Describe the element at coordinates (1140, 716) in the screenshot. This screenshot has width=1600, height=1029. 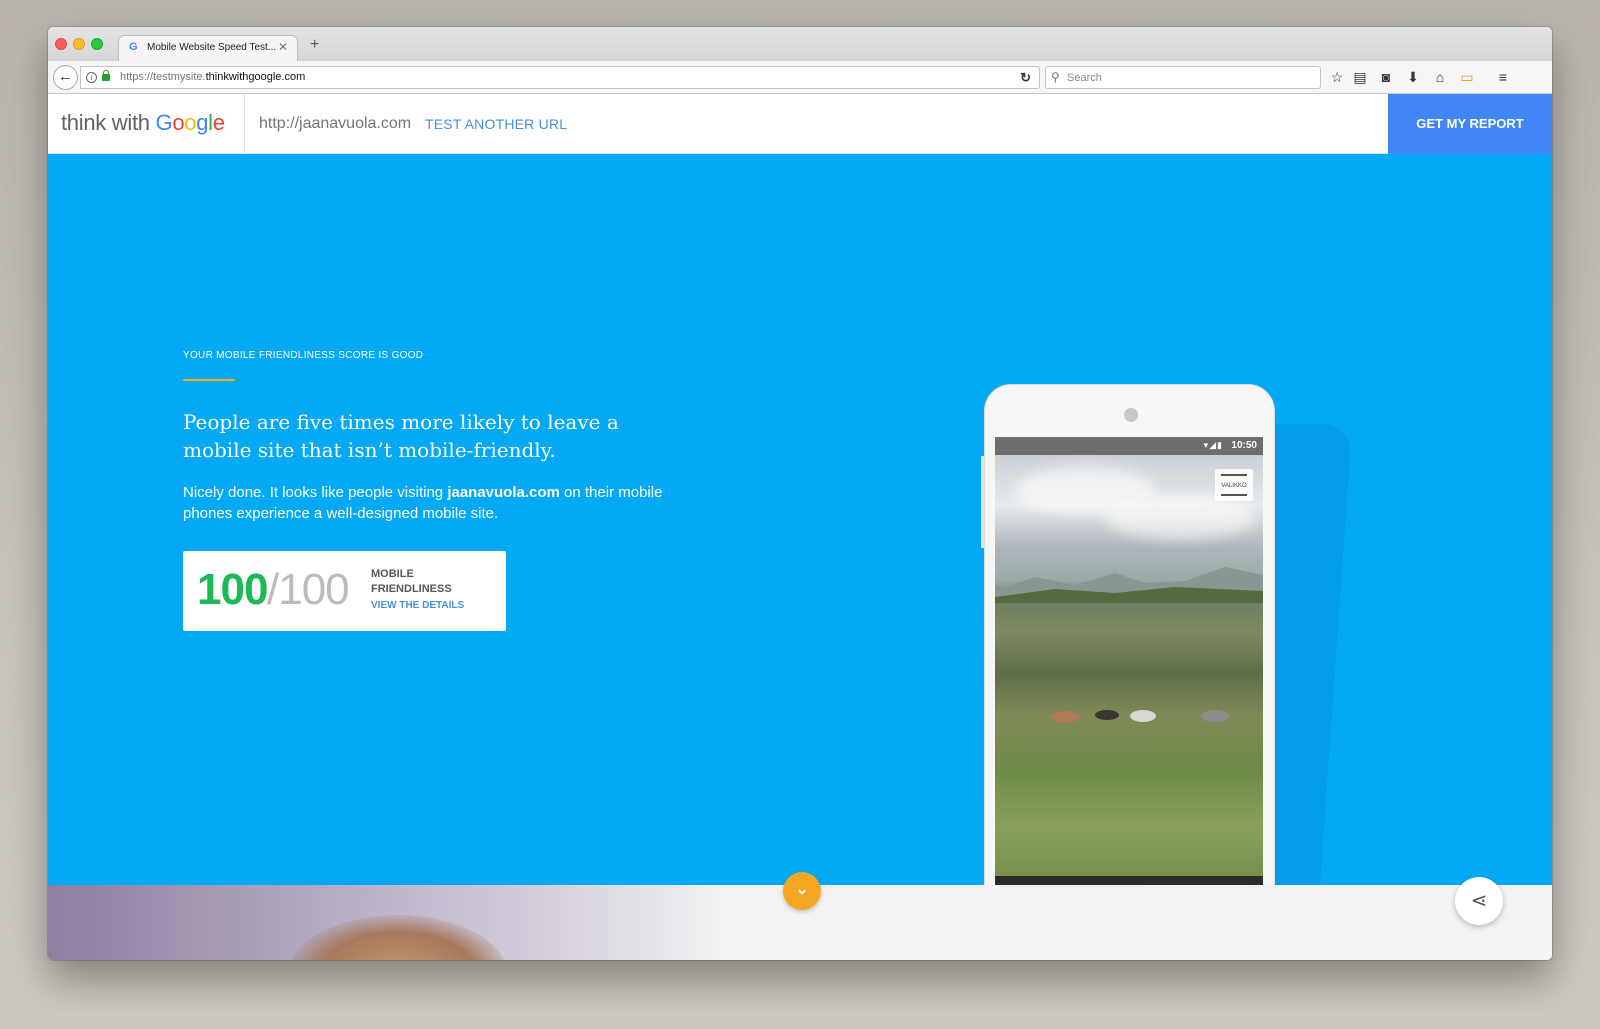
I see `horses-image` at that location.